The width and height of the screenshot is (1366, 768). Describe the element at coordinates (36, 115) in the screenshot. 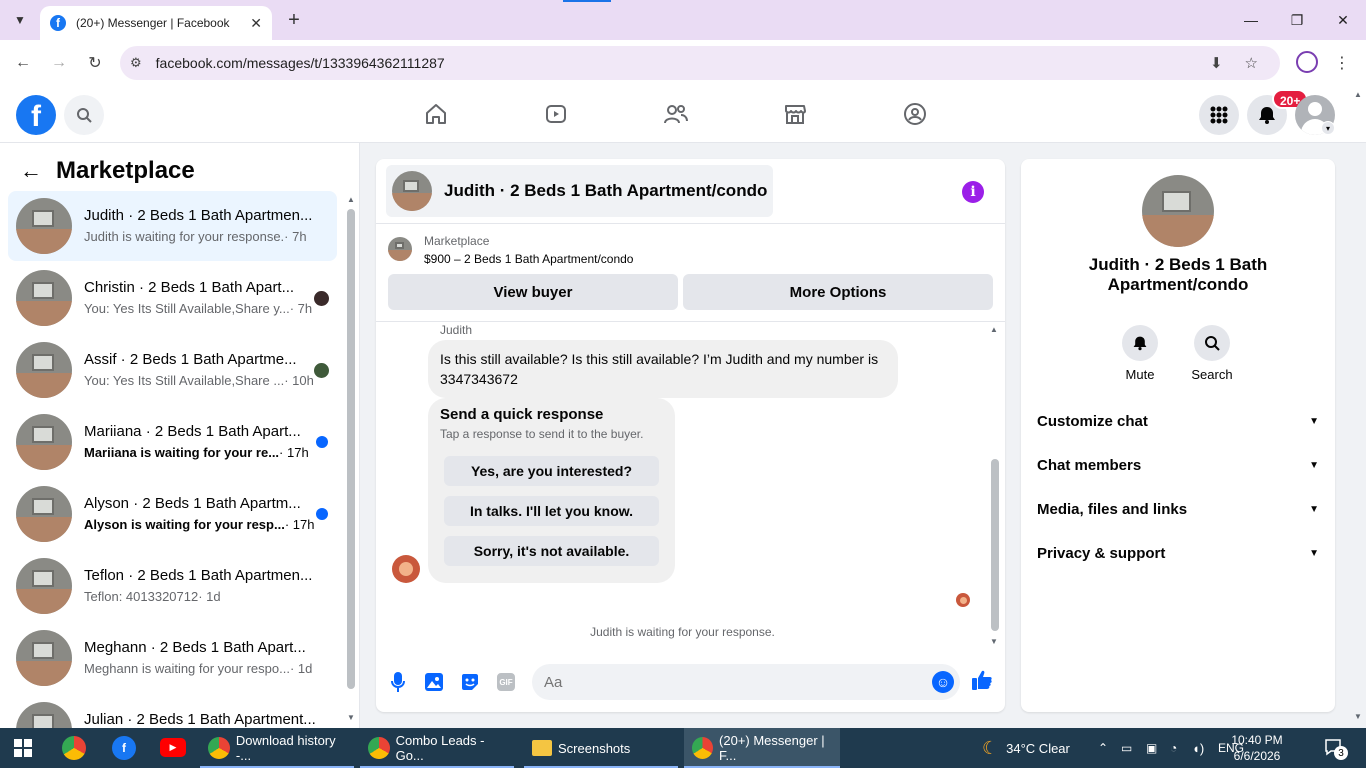

I see `facebook-logo-icon: f` at that location.